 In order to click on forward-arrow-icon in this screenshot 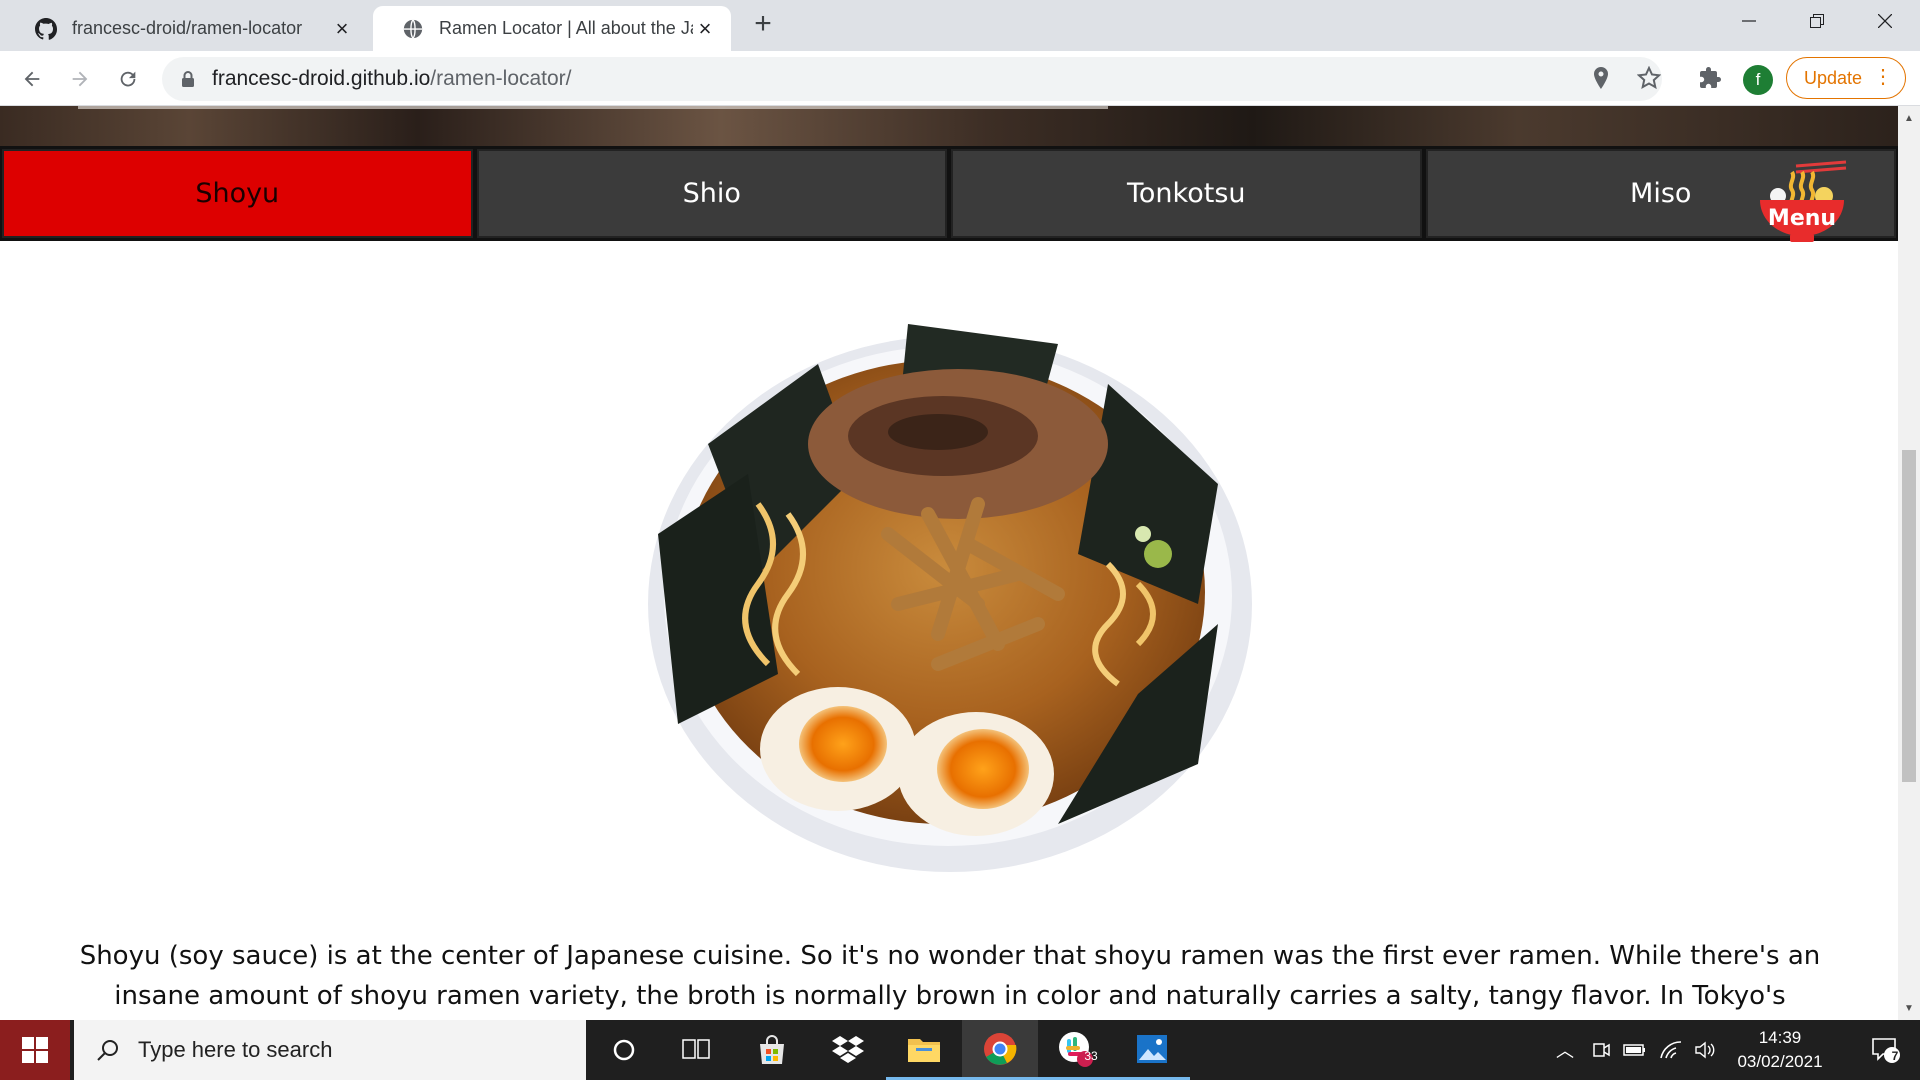, I will do `click(80, 79)`.